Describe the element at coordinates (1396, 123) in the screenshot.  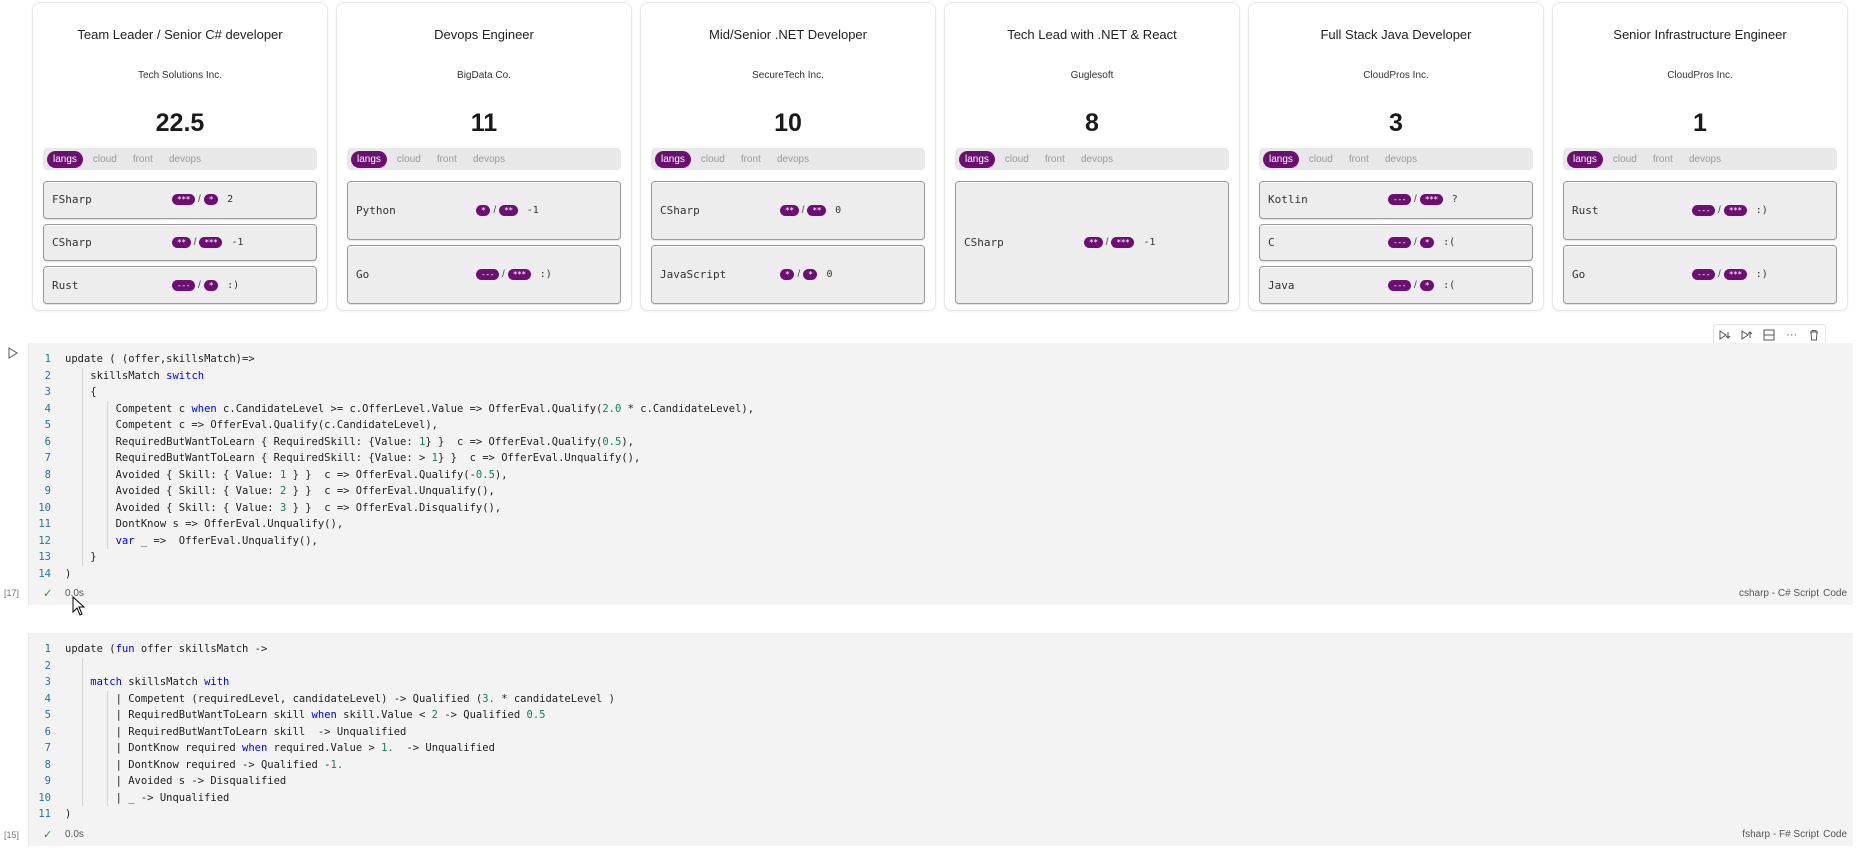
I see `match-score: 3` at that location.